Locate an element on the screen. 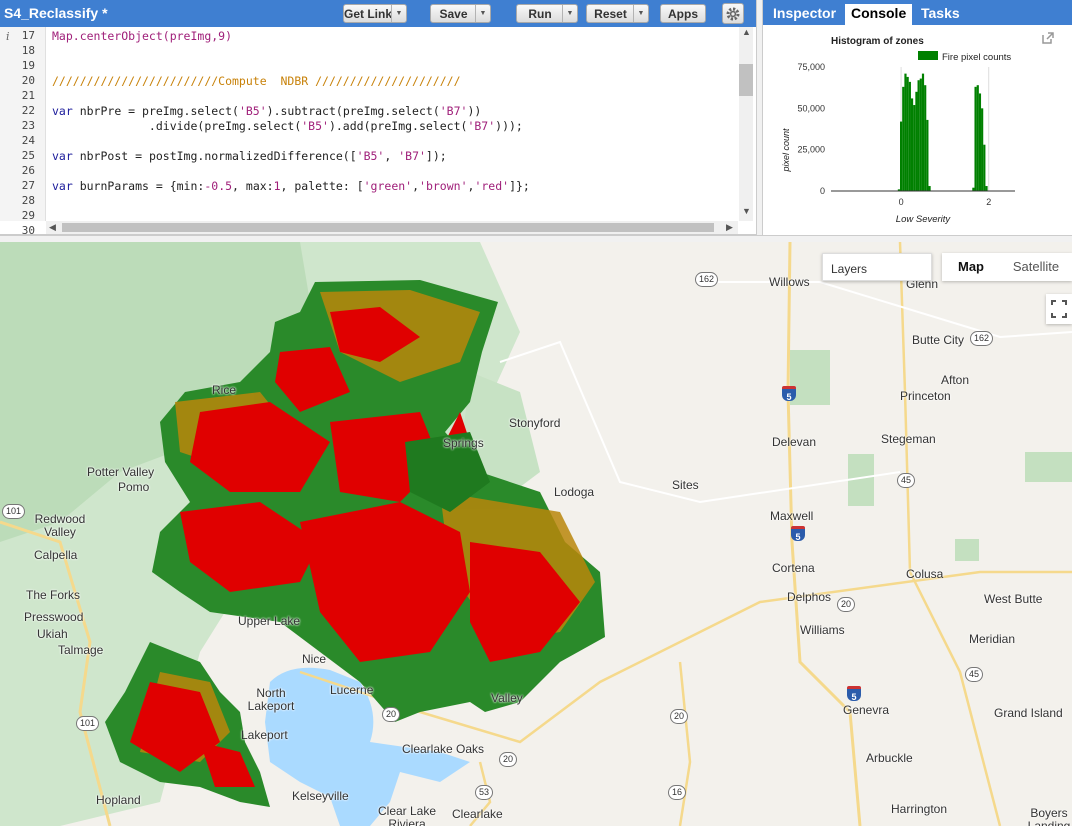 The image size is (1072, 826). apps-label: Apps is located at coordinates (683, 13).